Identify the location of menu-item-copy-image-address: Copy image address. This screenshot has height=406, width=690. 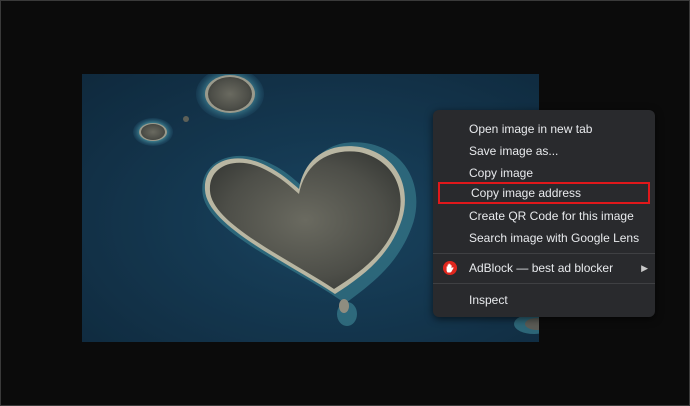
(544, 193).